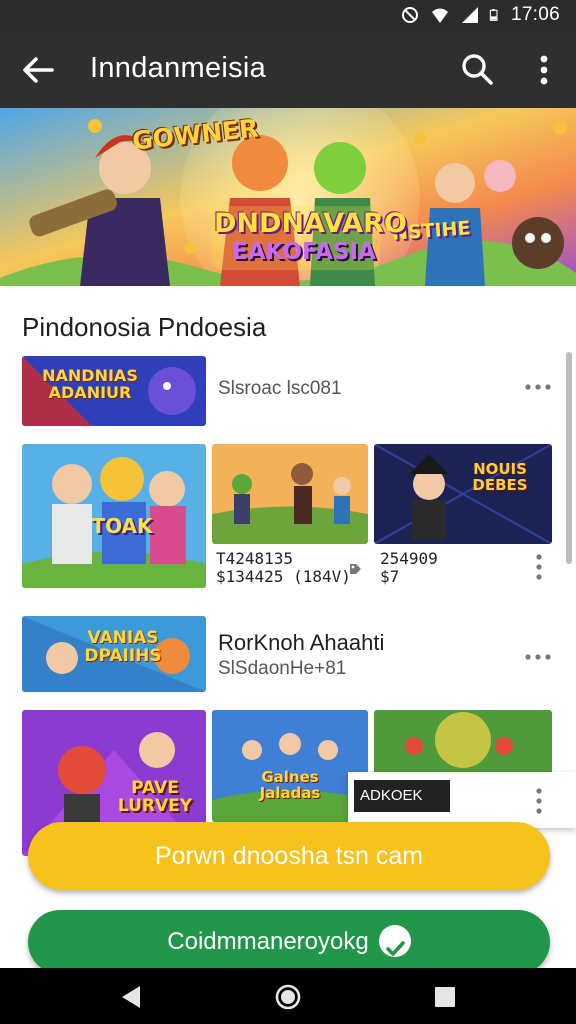  I want to click on grid1-thumbnail-3-text: NOUIS DEBES, so click(500, 477).